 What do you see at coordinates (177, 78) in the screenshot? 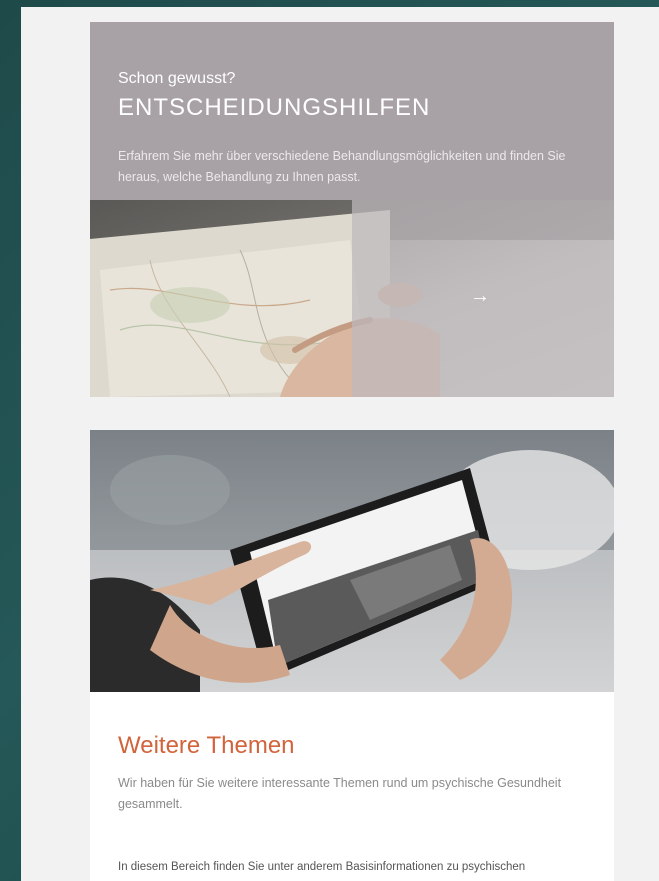
I see `decision-aids-eyebrow: Schon gewusst?` at bounding box center [177, 78].